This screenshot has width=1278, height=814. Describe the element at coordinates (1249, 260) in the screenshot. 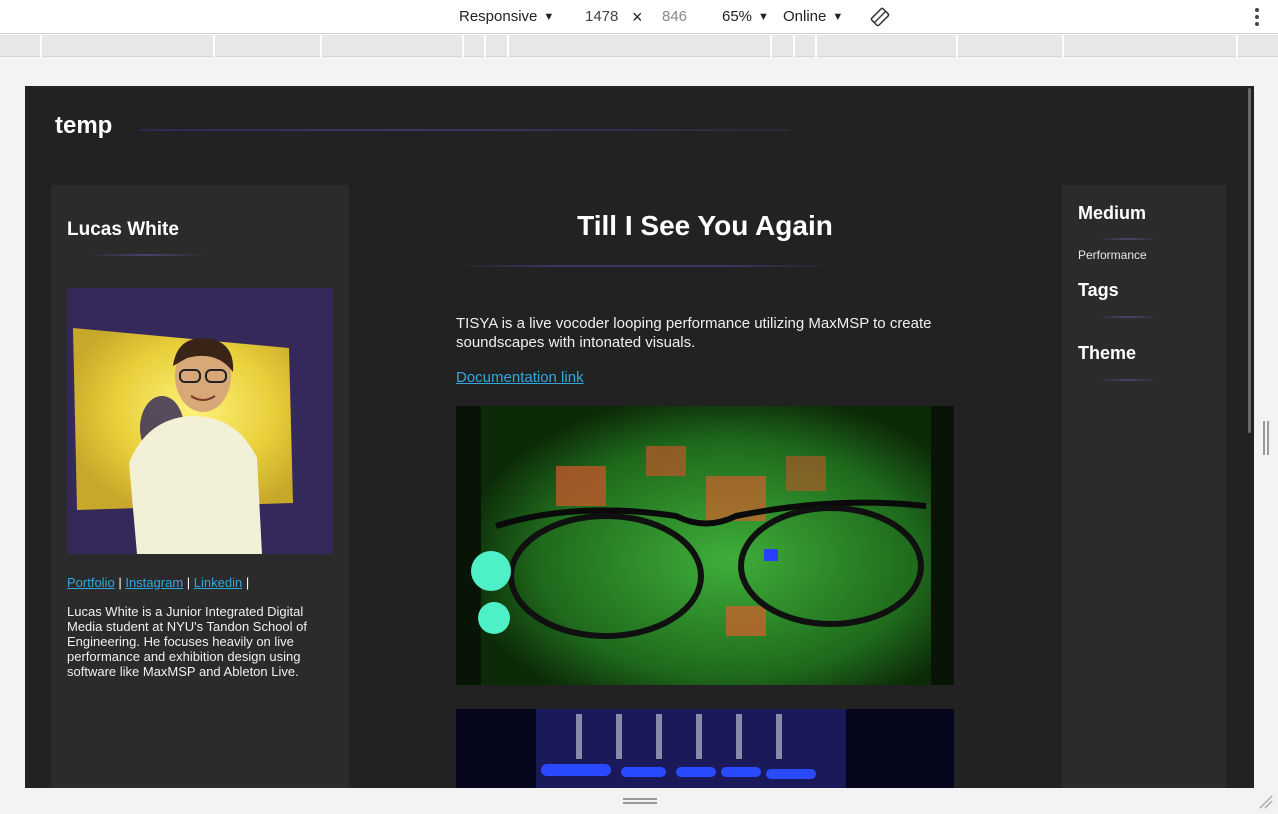

I see `viewport-scrollbar` at that location.